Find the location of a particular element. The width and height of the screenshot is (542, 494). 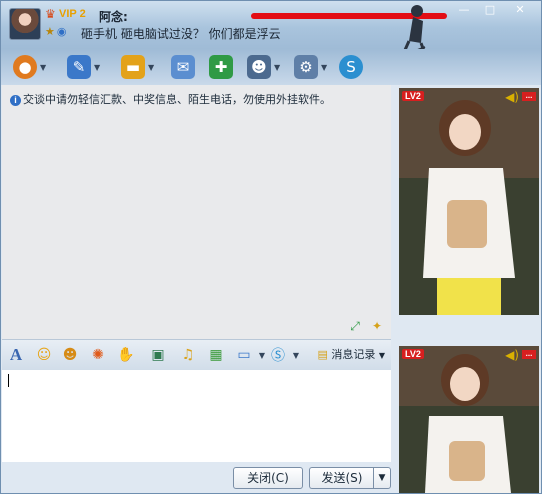

close-window-button: ✕ is located at coordinates (520, 11).